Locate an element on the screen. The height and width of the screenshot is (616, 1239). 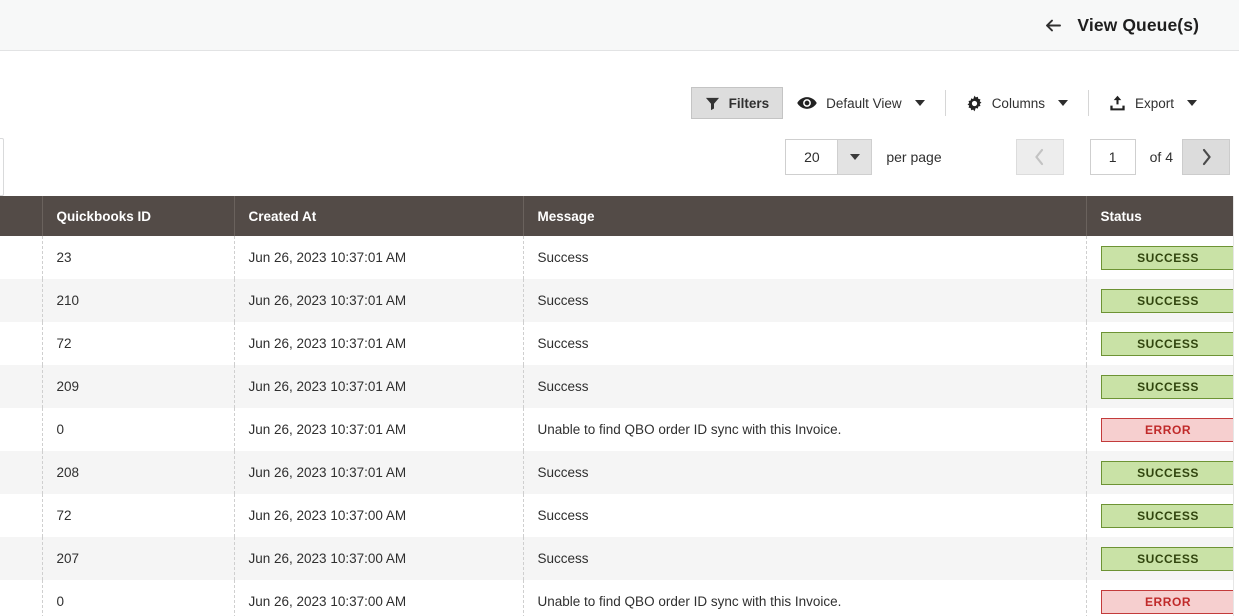
columns-button: Columns is located at coordinates (1017, 103).